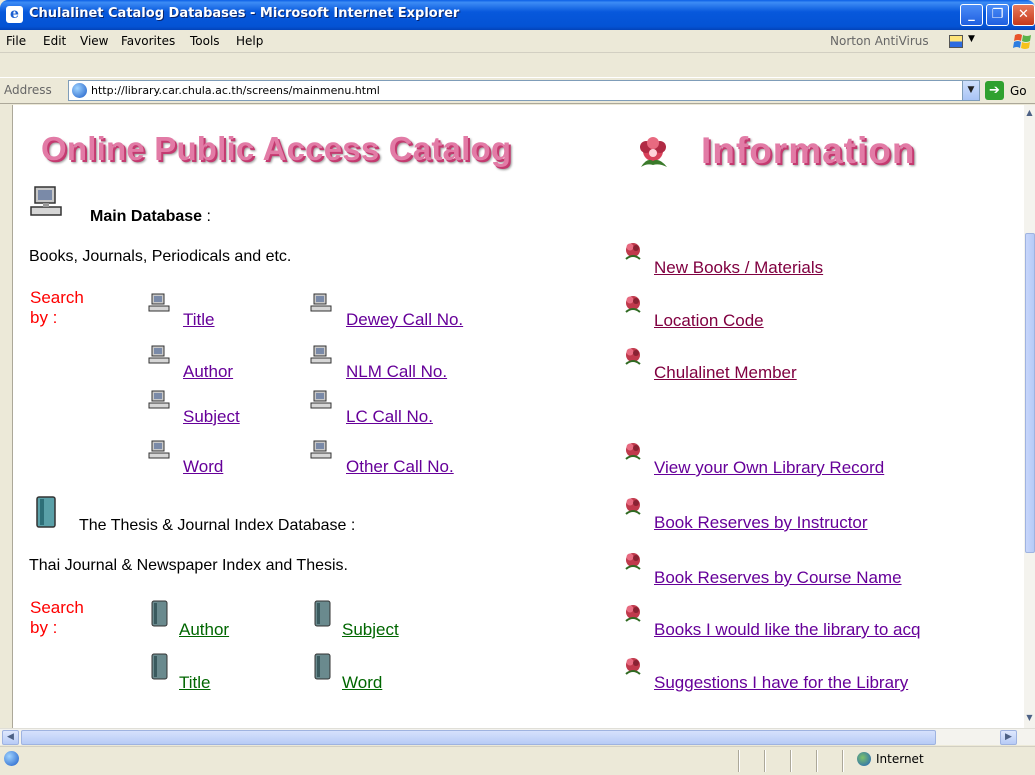  Describe the element at coordinates (79, 90) in the screenshot. I see `page-icon` at that location.